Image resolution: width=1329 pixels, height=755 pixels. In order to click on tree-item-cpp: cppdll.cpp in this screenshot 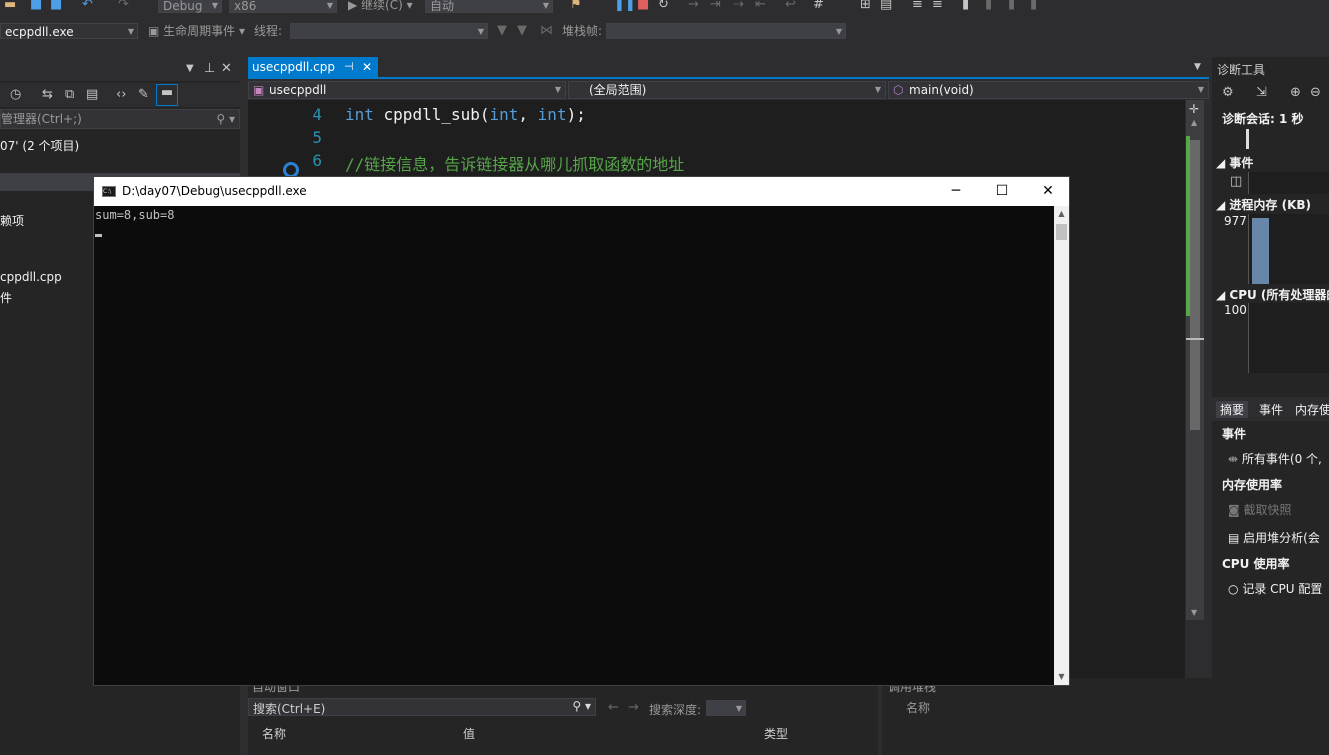, I will do `click(31, 277)`.